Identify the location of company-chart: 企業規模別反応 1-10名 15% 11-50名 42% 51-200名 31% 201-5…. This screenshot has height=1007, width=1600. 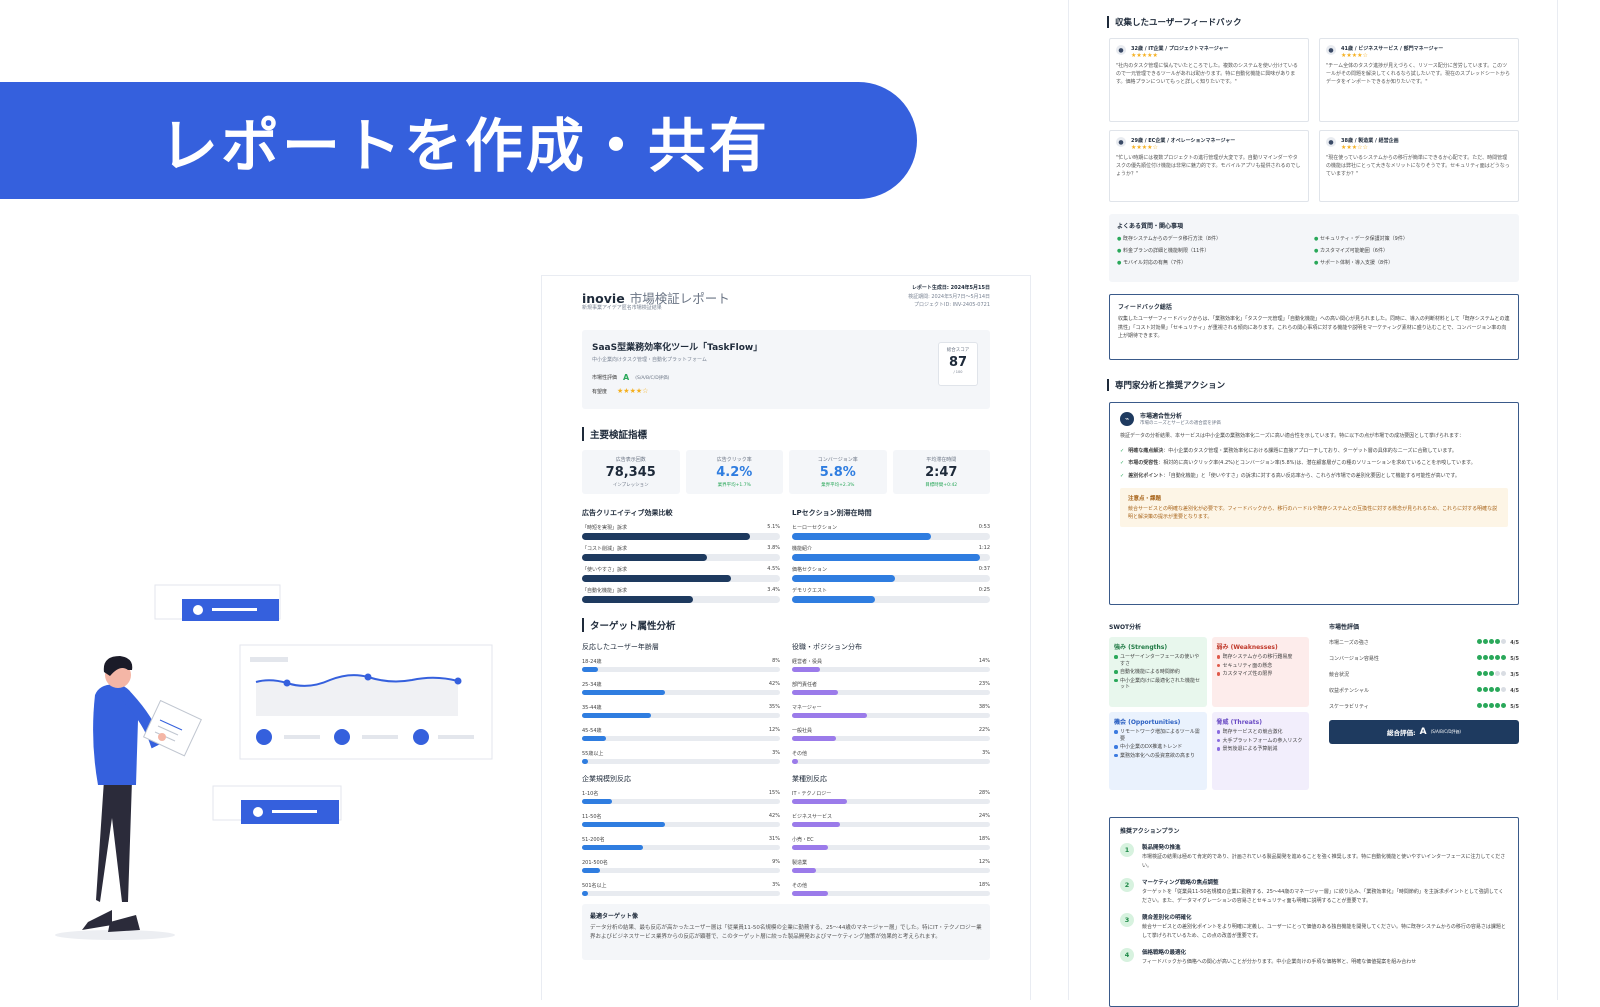
(681, 839).